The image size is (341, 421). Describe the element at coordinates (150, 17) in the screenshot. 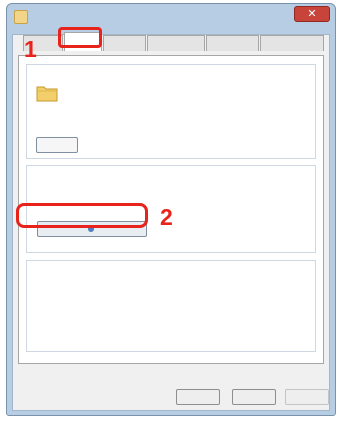

I see `window-title` at that location.